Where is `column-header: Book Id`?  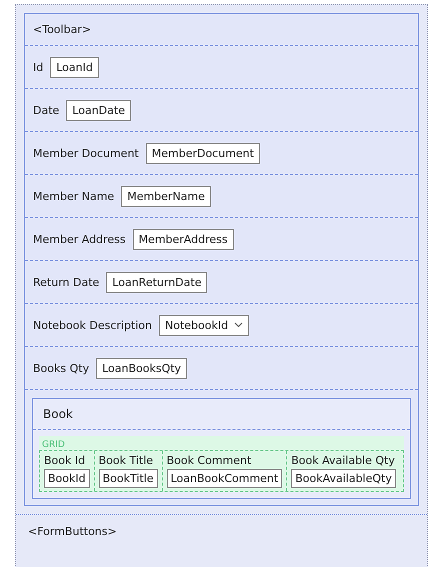
column-header: Book Id is located at coordinates (65, 460).